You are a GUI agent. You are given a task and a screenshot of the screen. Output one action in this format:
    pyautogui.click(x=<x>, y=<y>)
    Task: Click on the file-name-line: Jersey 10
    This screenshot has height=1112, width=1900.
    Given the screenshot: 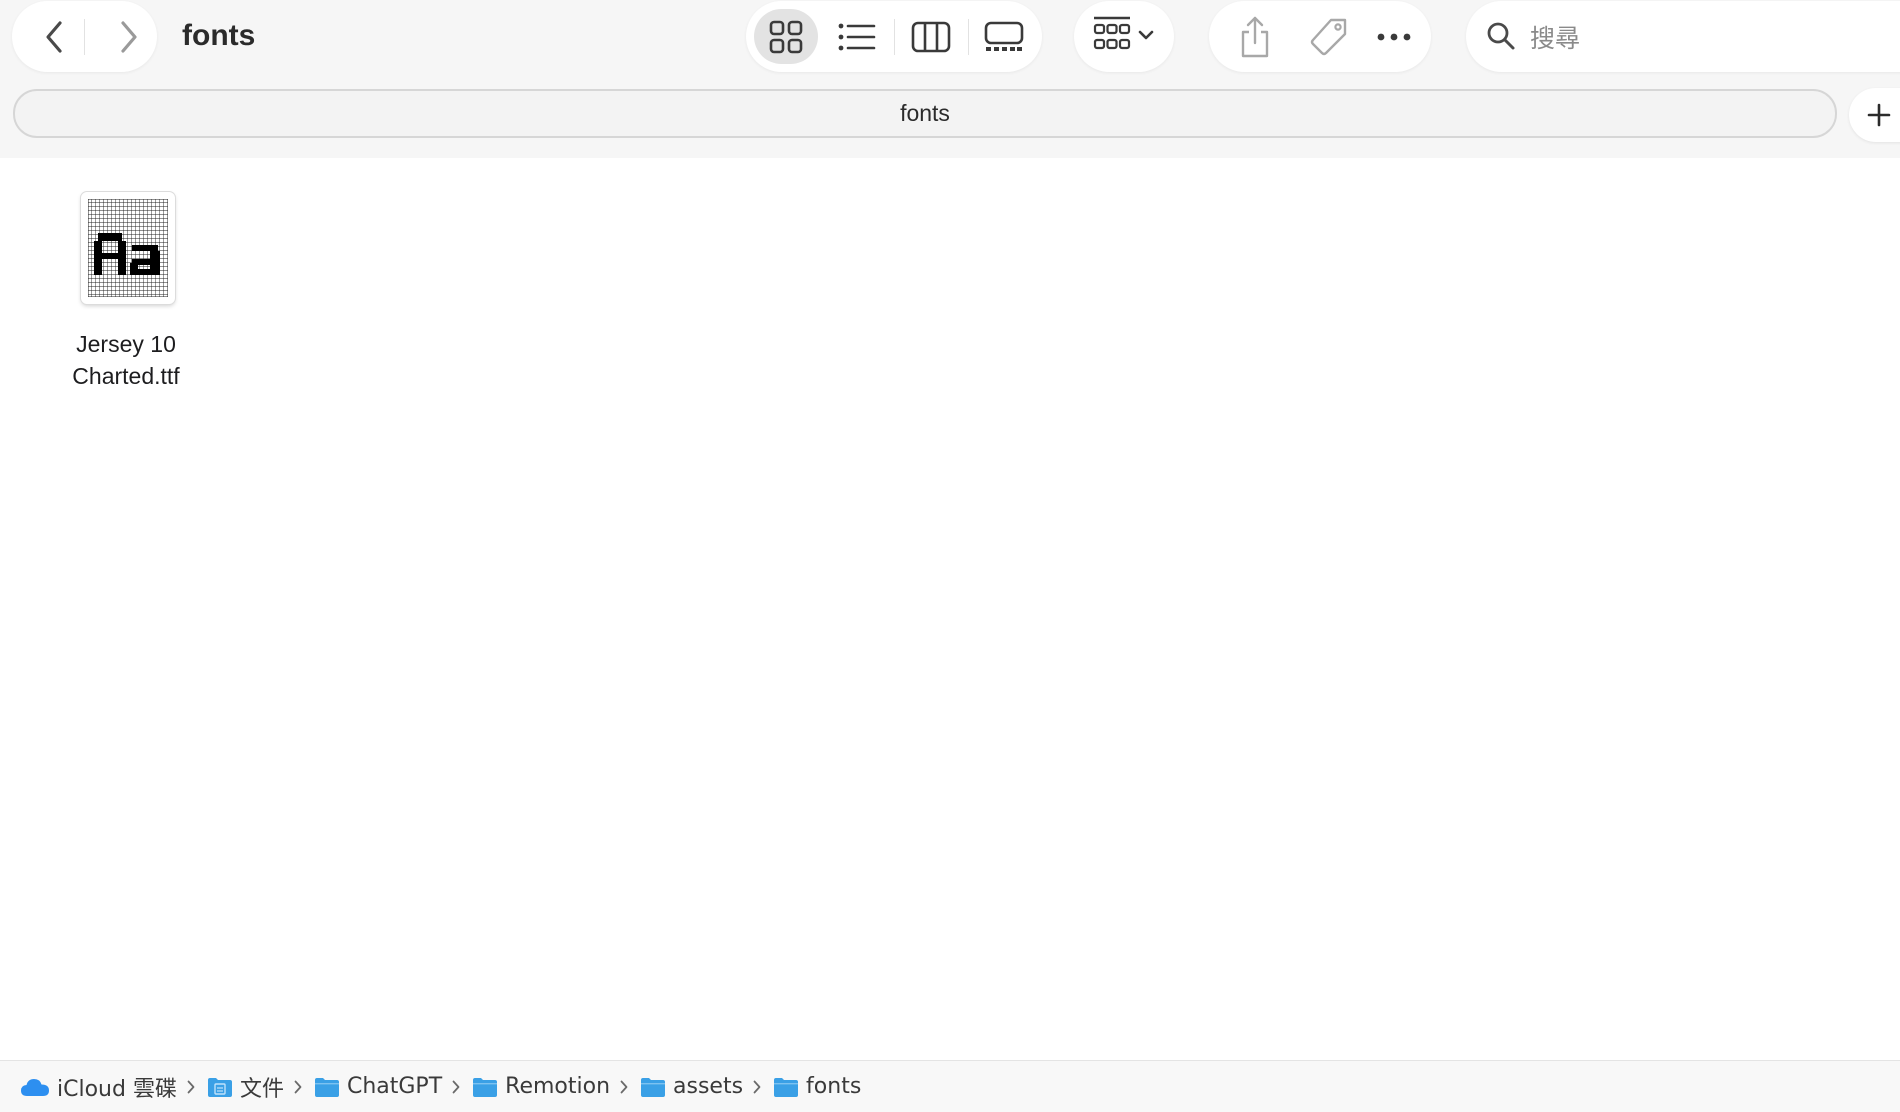 What is the action you would take?
    pyautogui.click(x=126, y=344)
    